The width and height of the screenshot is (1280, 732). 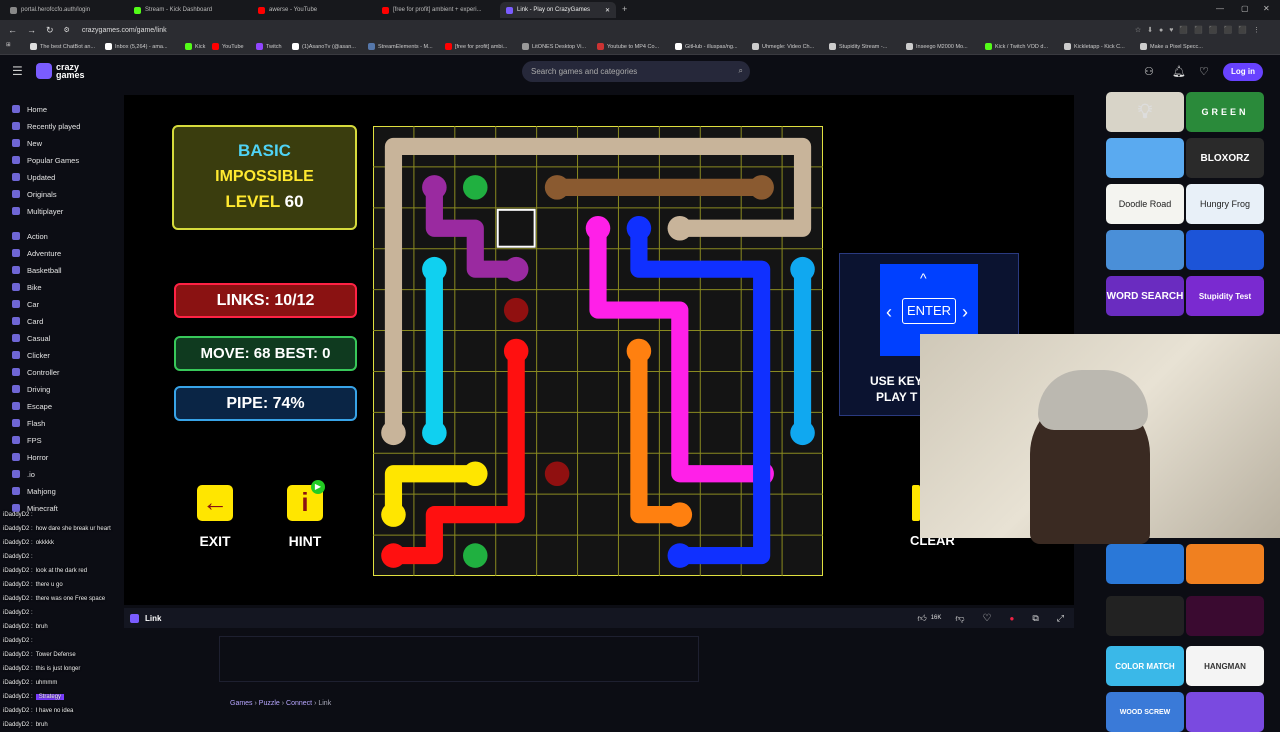 What do you see at coordinates (241, 703) in the screenshot?
I see `breadcrumb-games: Games` at bounding box center [241, 703].